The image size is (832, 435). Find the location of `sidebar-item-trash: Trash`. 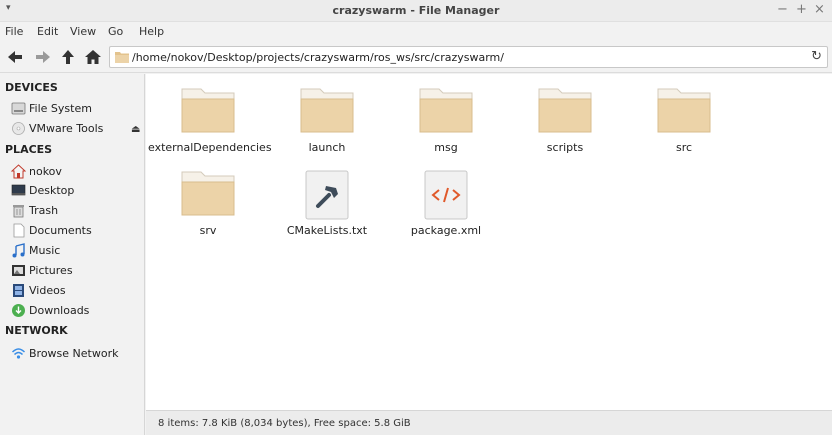

sidebar-item-trash: Trash is located at coordinates (76, 211).